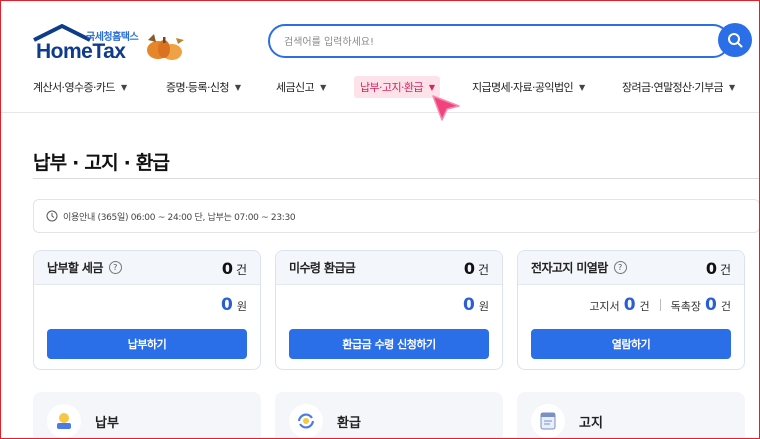 The height and width of the screenshot is (439, 760). I want to click on refund-icon, so click(306, 421).